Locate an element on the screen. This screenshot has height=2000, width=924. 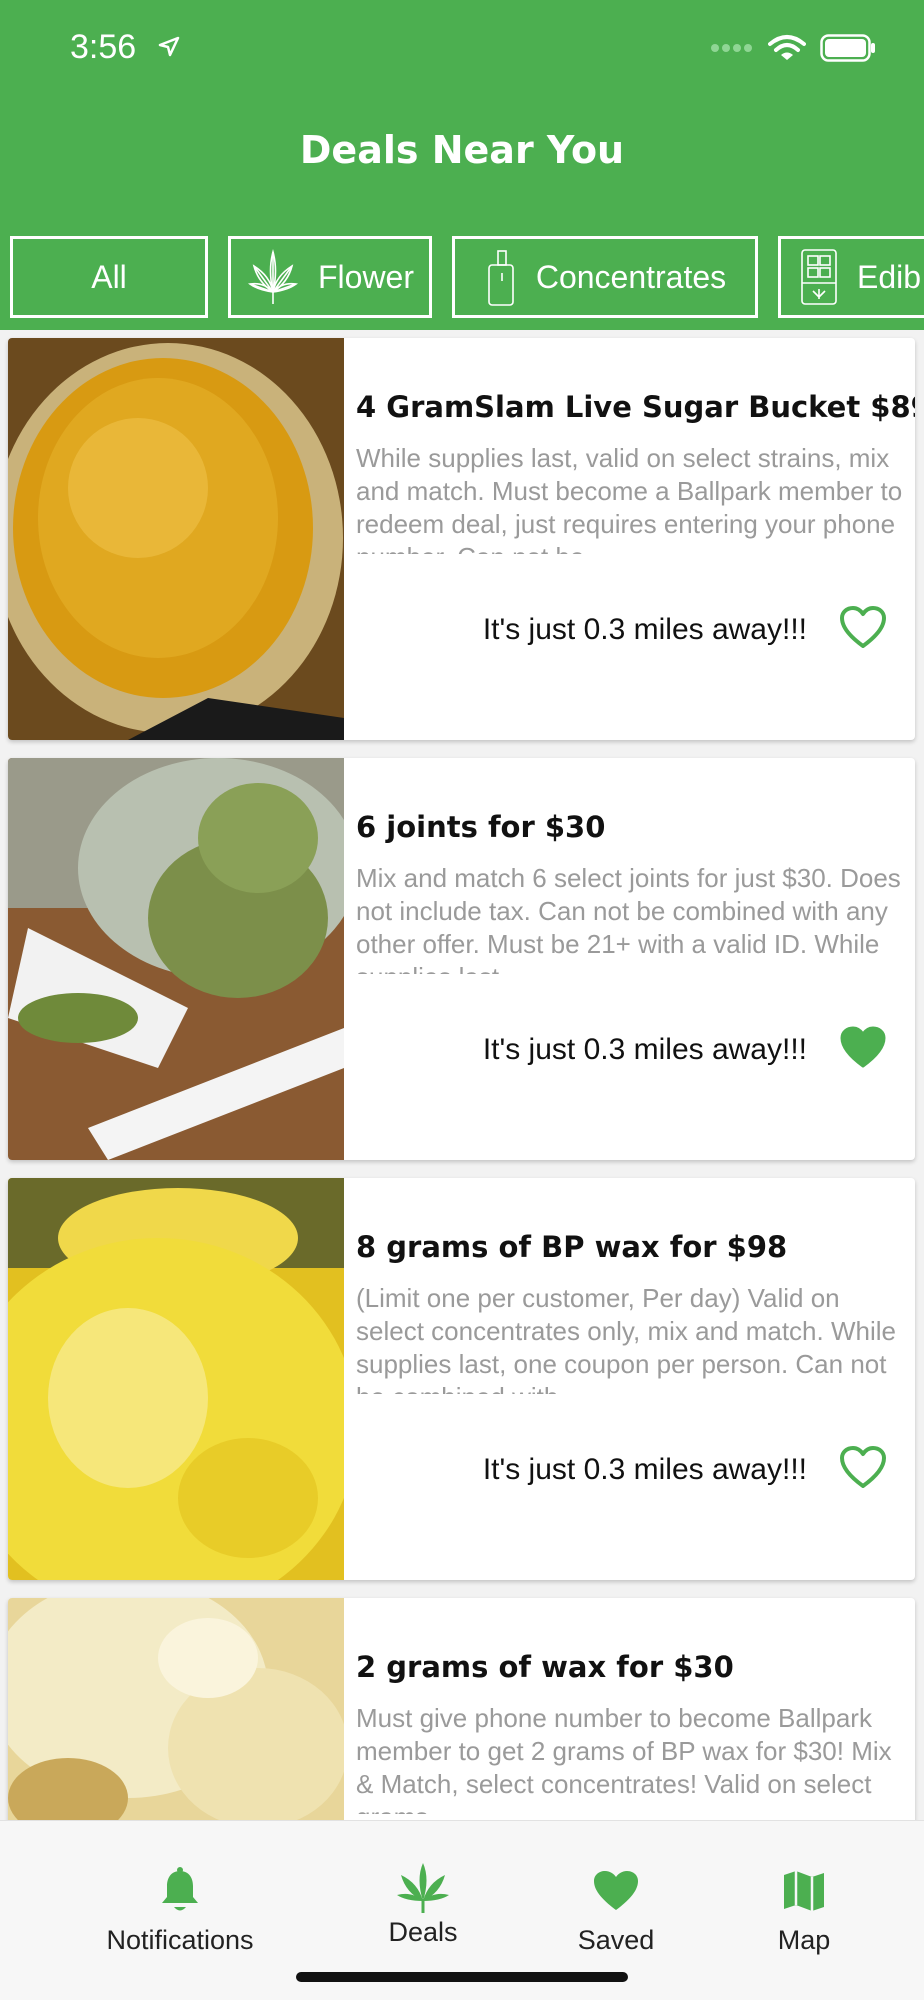
home-indicator is located at coordinates (462, 1977).